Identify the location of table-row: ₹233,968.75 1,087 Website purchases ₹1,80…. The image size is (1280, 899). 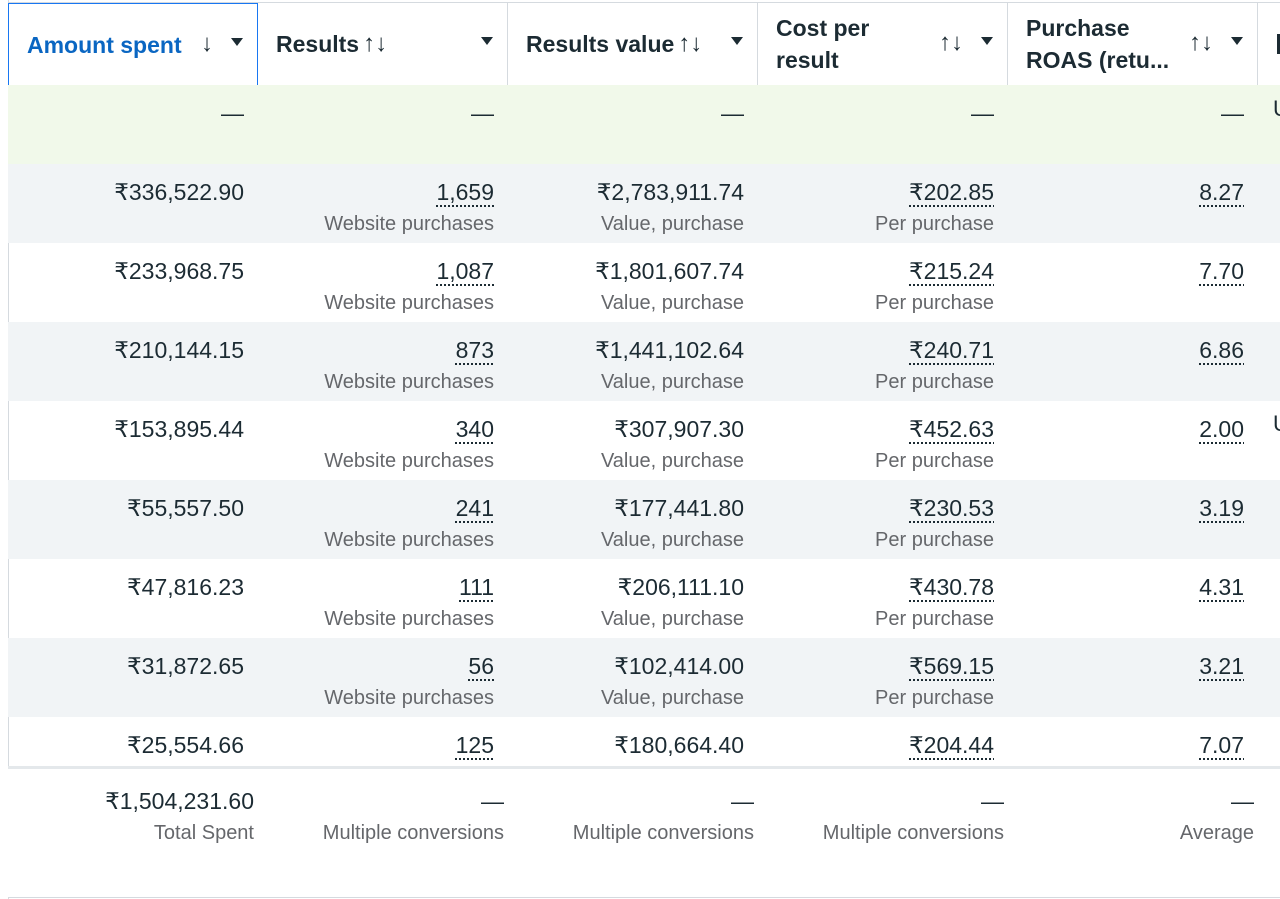
(644, 282).